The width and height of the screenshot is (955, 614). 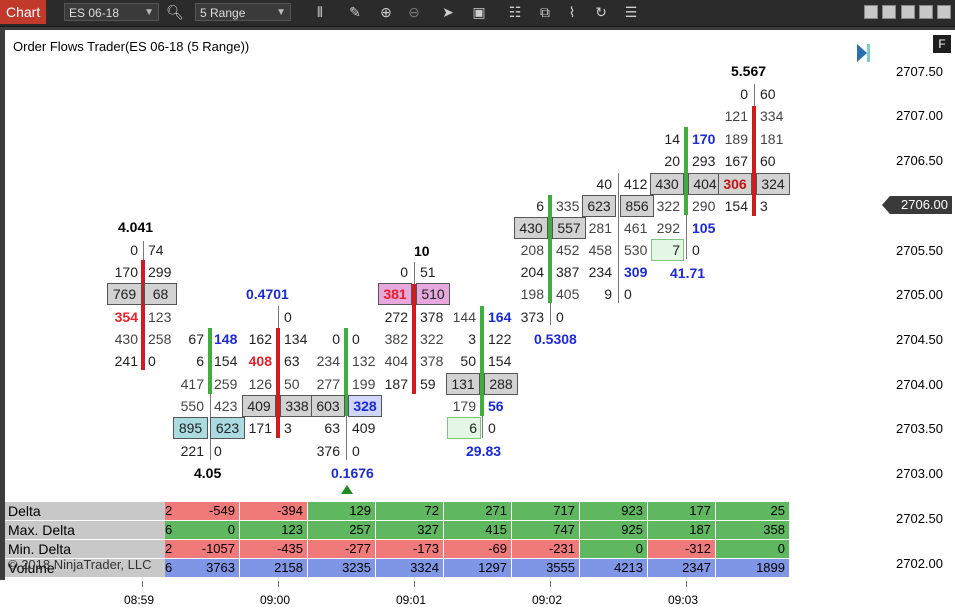 I want to click on panel-cell: 25, so click(x=753, y=511).